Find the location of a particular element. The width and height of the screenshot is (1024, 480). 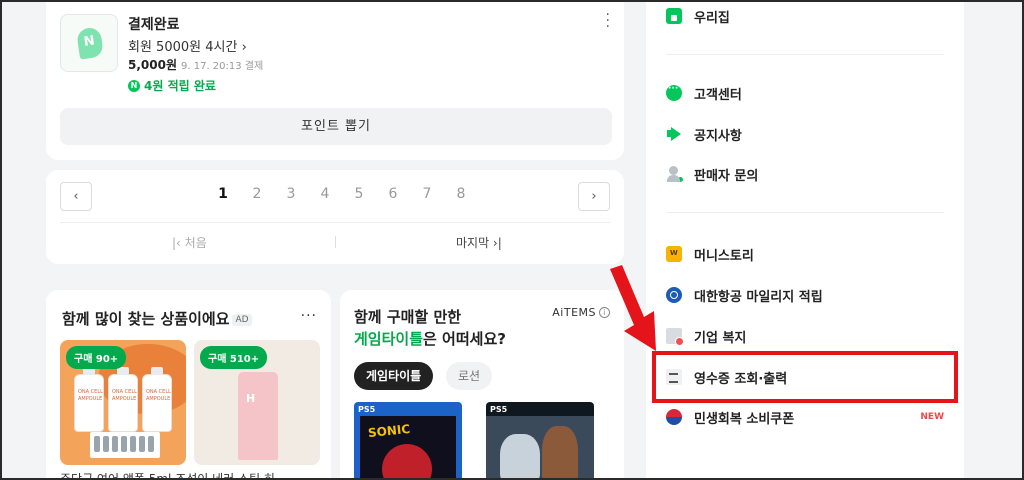

point-earned: N 4원 적립 완료 is located at coordinates (172, 85).